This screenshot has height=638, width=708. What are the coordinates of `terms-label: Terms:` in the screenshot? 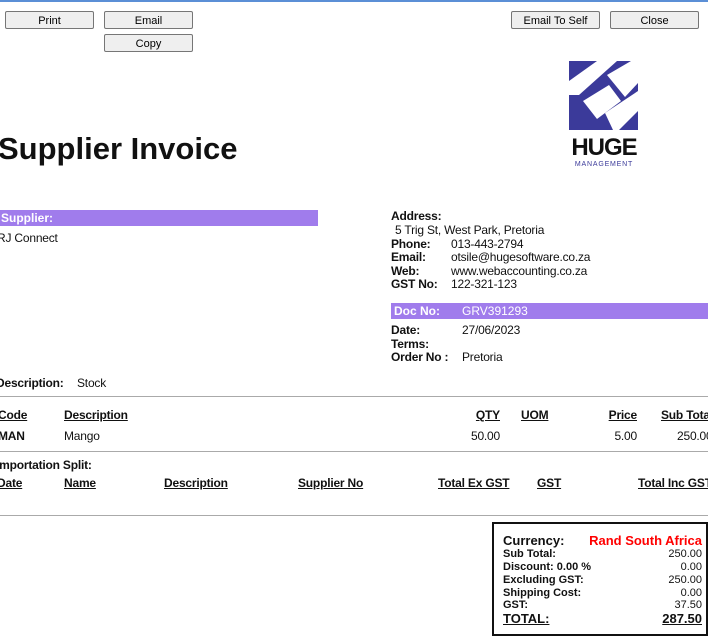 It's located at (410, 344).